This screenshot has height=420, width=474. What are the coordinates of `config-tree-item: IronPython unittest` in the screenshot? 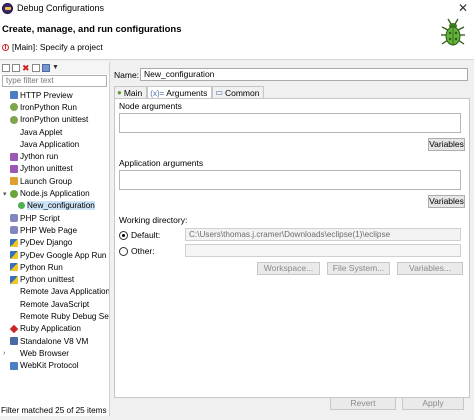 It's located at (54, 120).